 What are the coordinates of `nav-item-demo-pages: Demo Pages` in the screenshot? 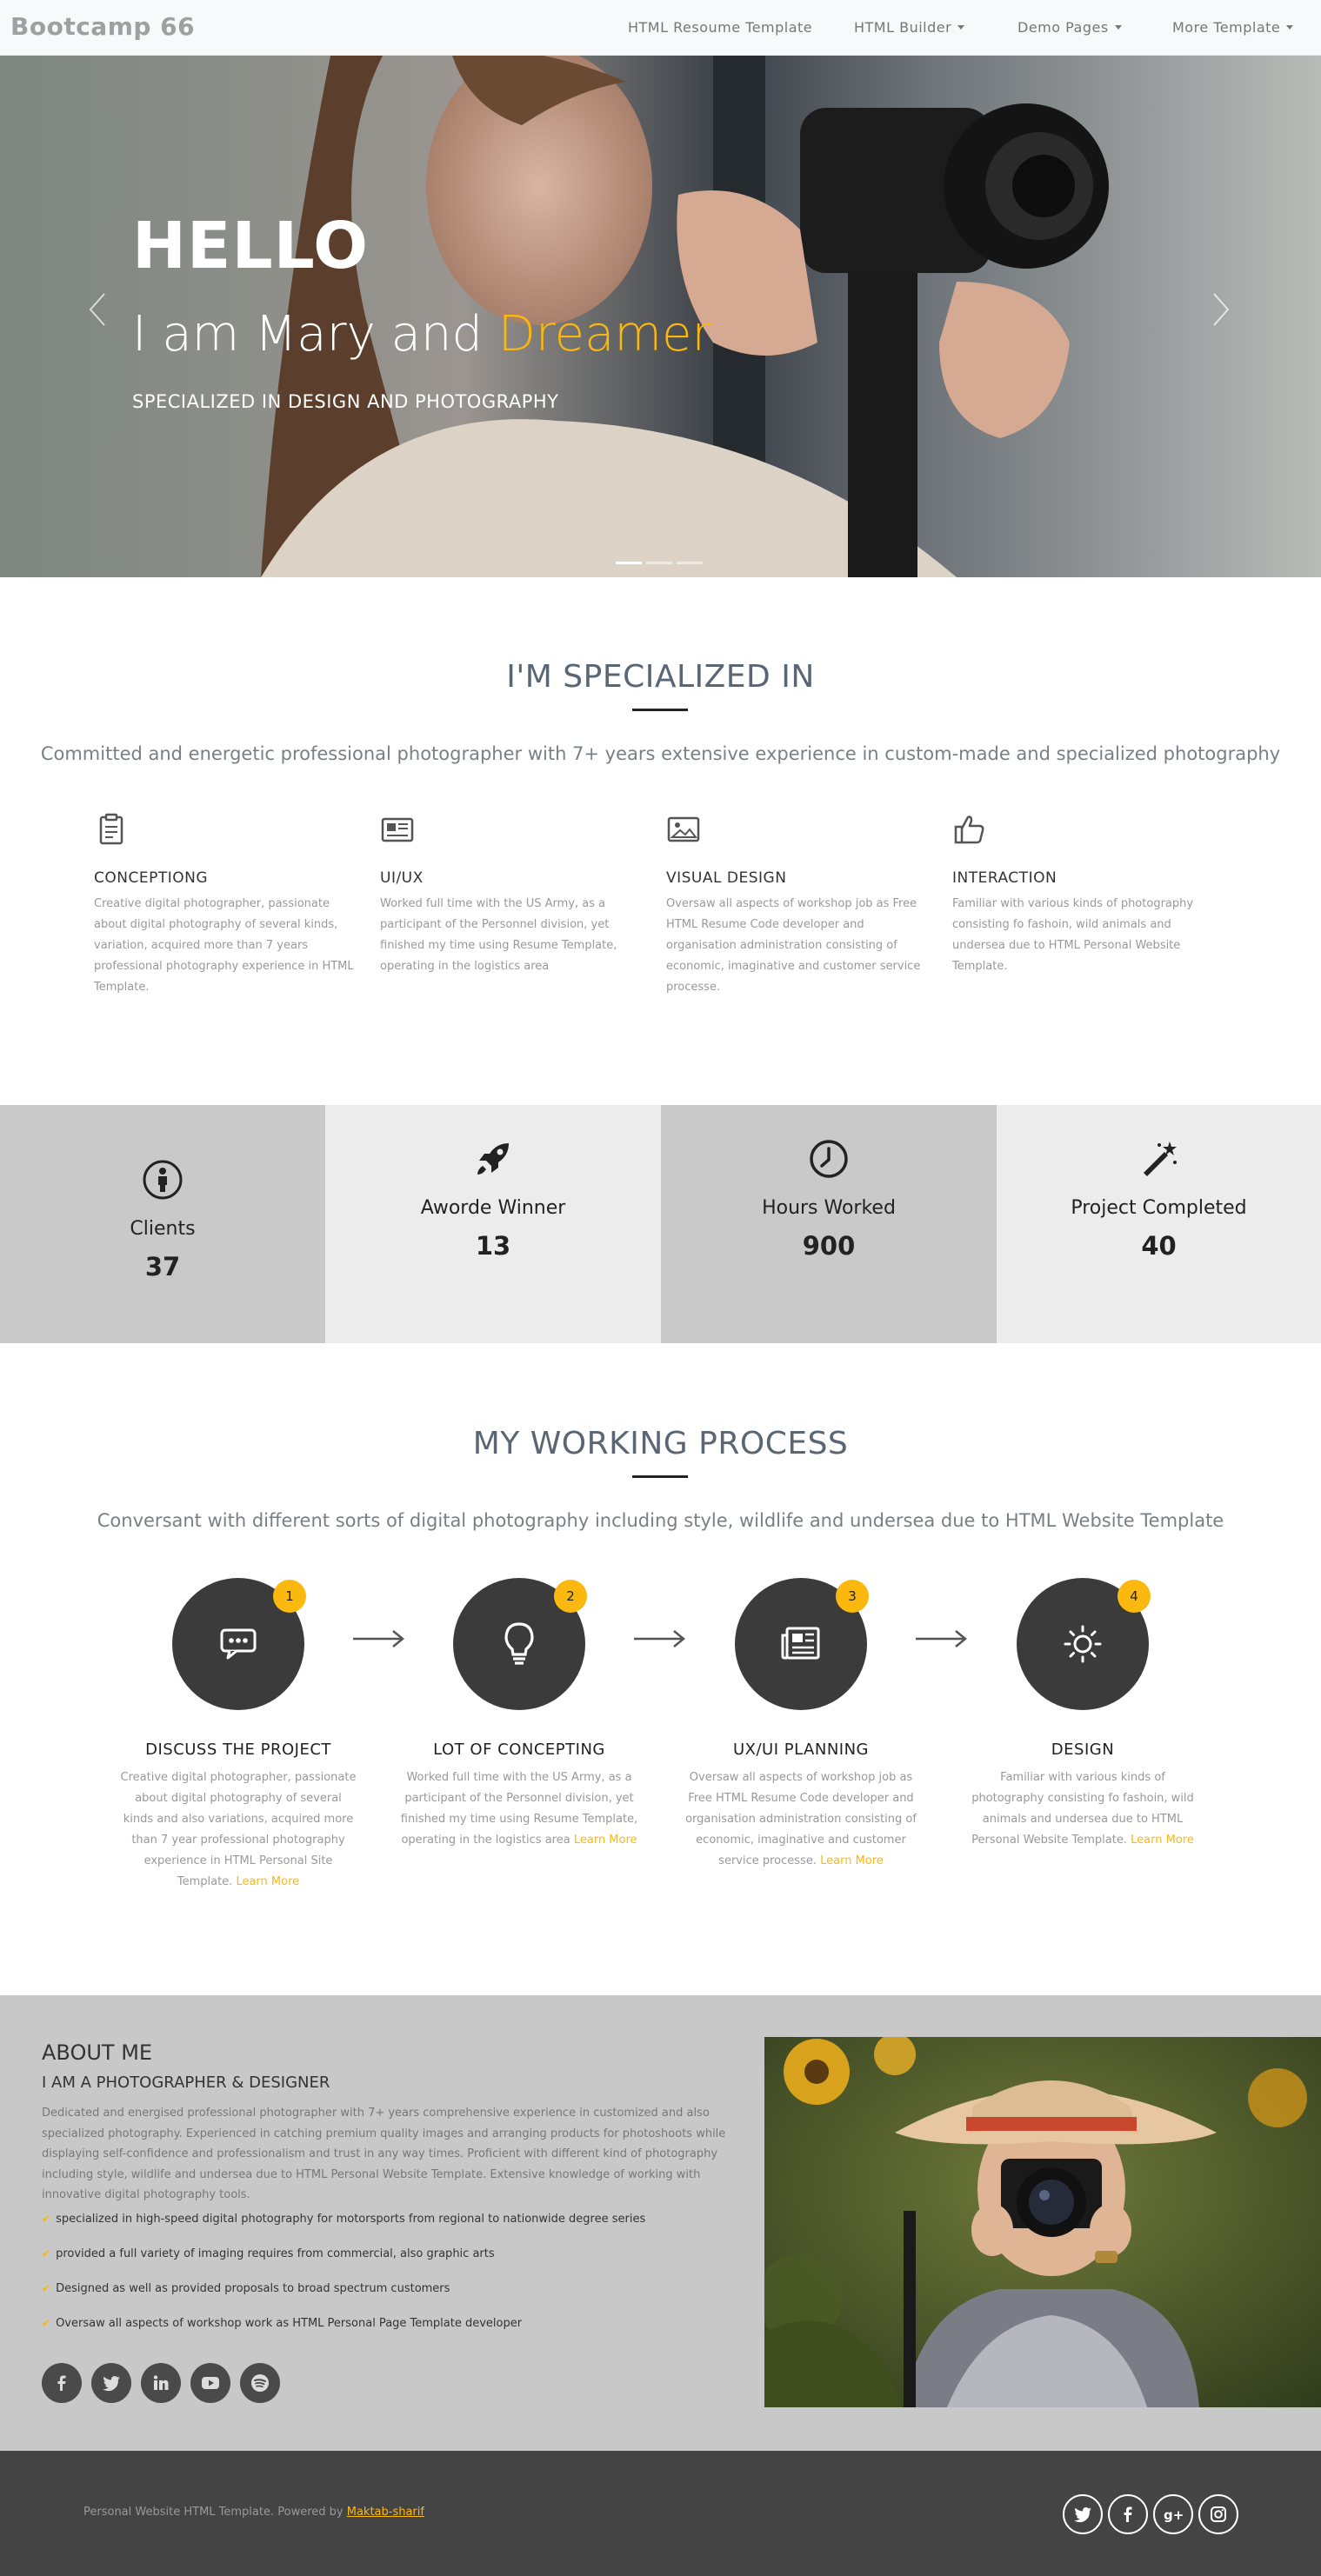 It's located at (1069, 27).